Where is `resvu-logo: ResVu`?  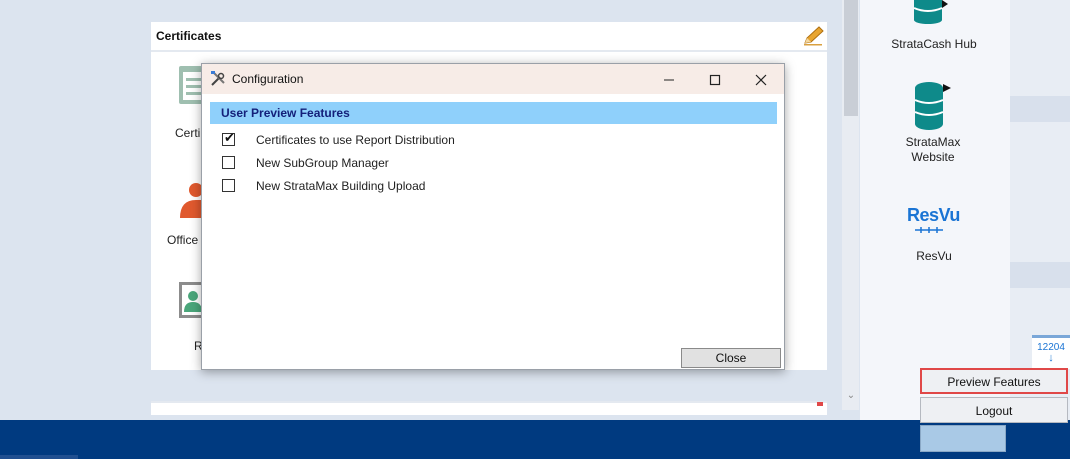 resvu-logo: ResVu is located at coordinates (934, 221).